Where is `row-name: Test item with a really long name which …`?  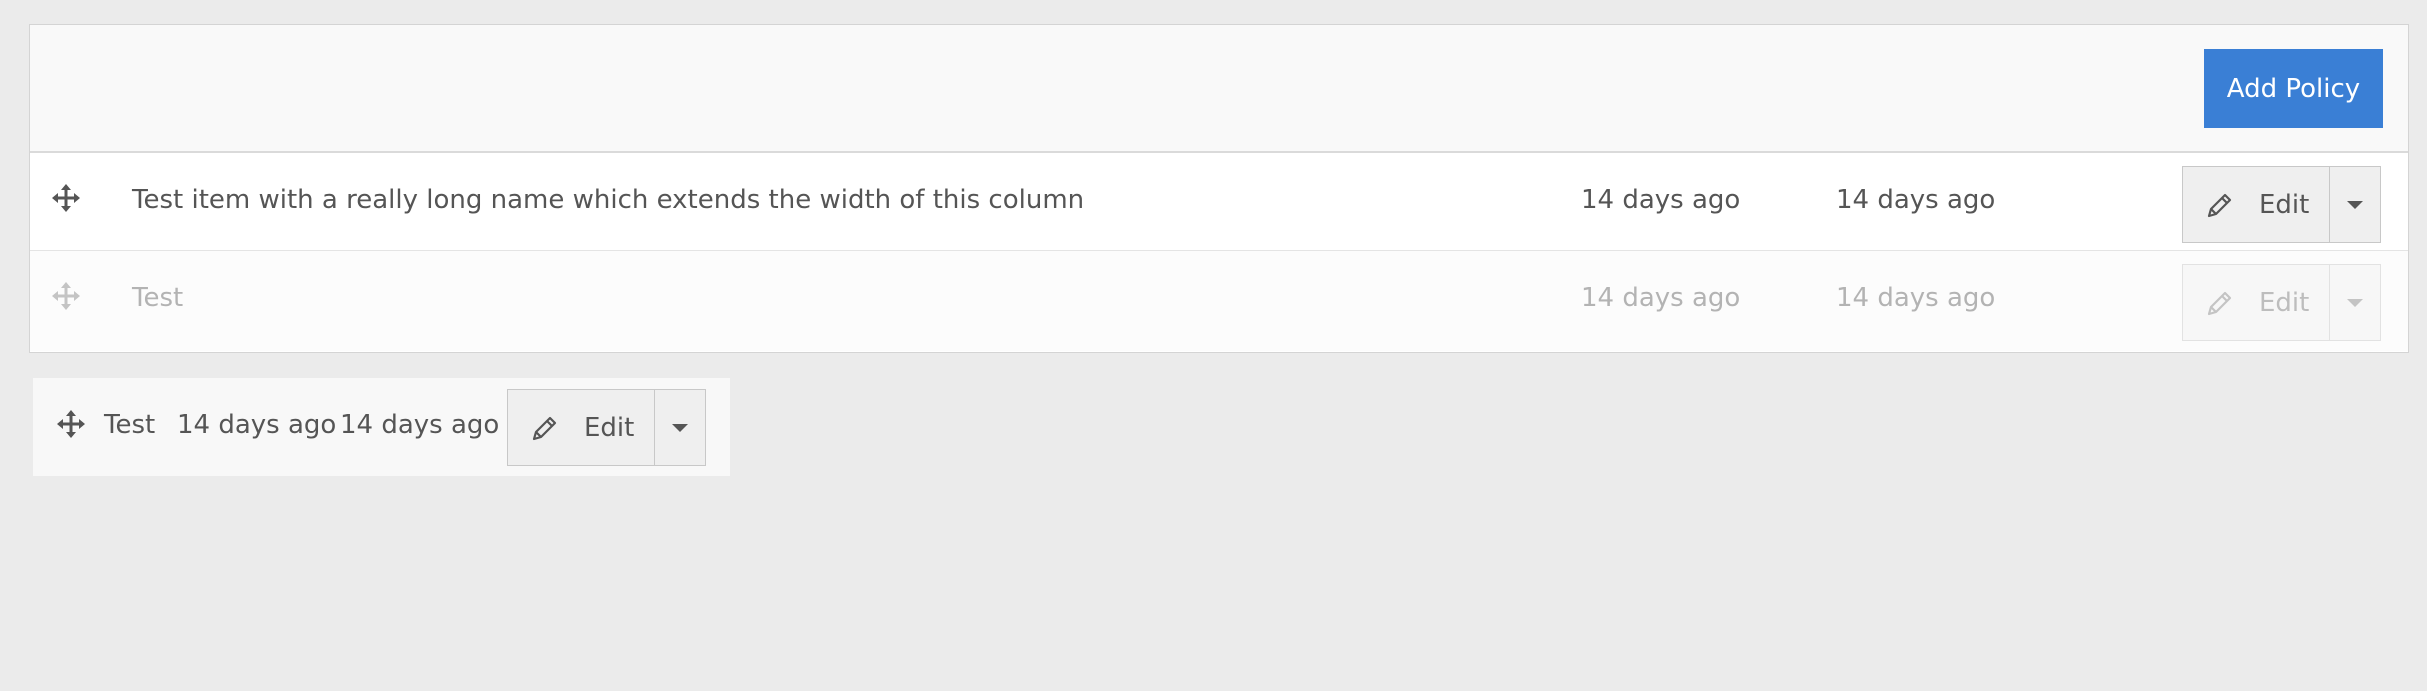 row-name: Test item with a really long name which … is located at coordinates (608, 200).